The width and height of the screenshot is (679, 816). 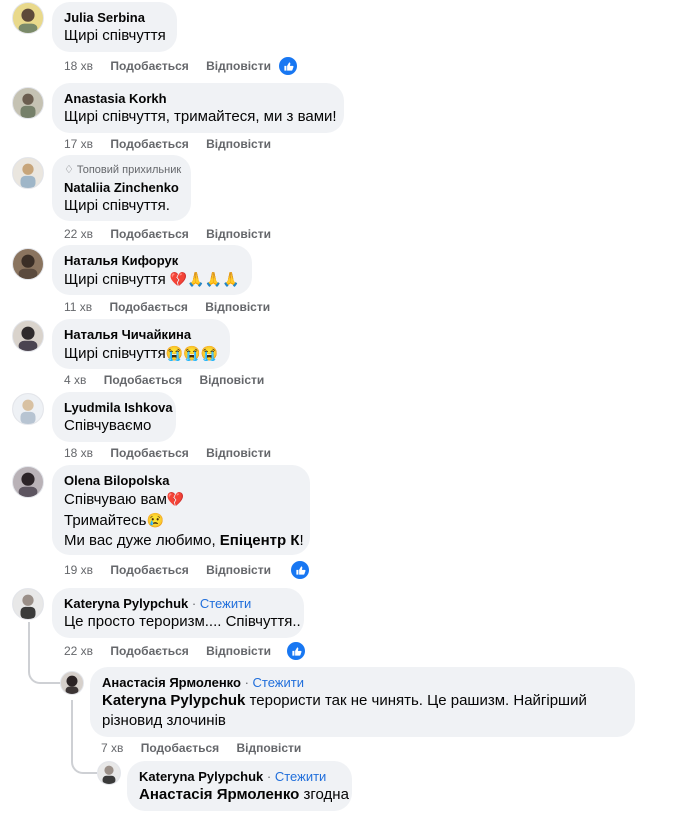 I want to click on comment-time: 4 хв, so click(x=75, y=380).